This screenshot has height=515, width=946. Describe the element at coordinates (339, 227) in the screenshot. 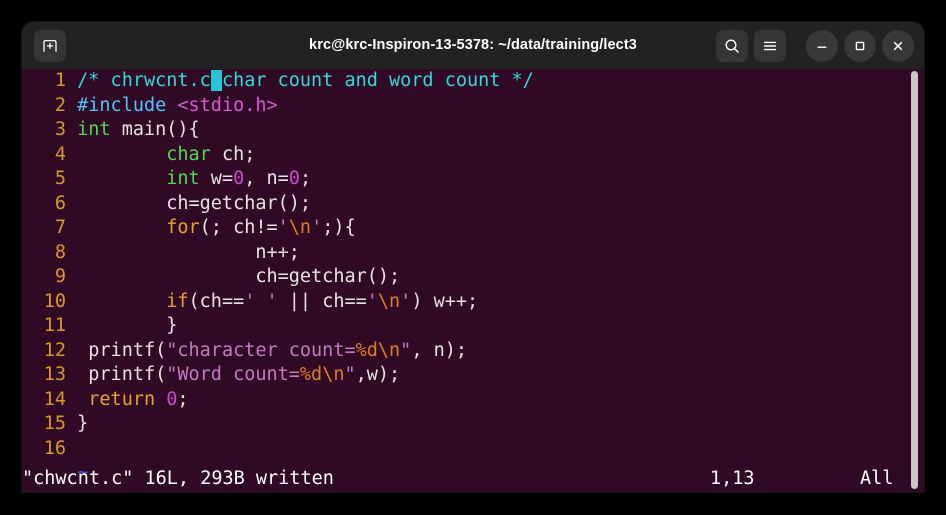

I see `code-span: ;){` at that location.